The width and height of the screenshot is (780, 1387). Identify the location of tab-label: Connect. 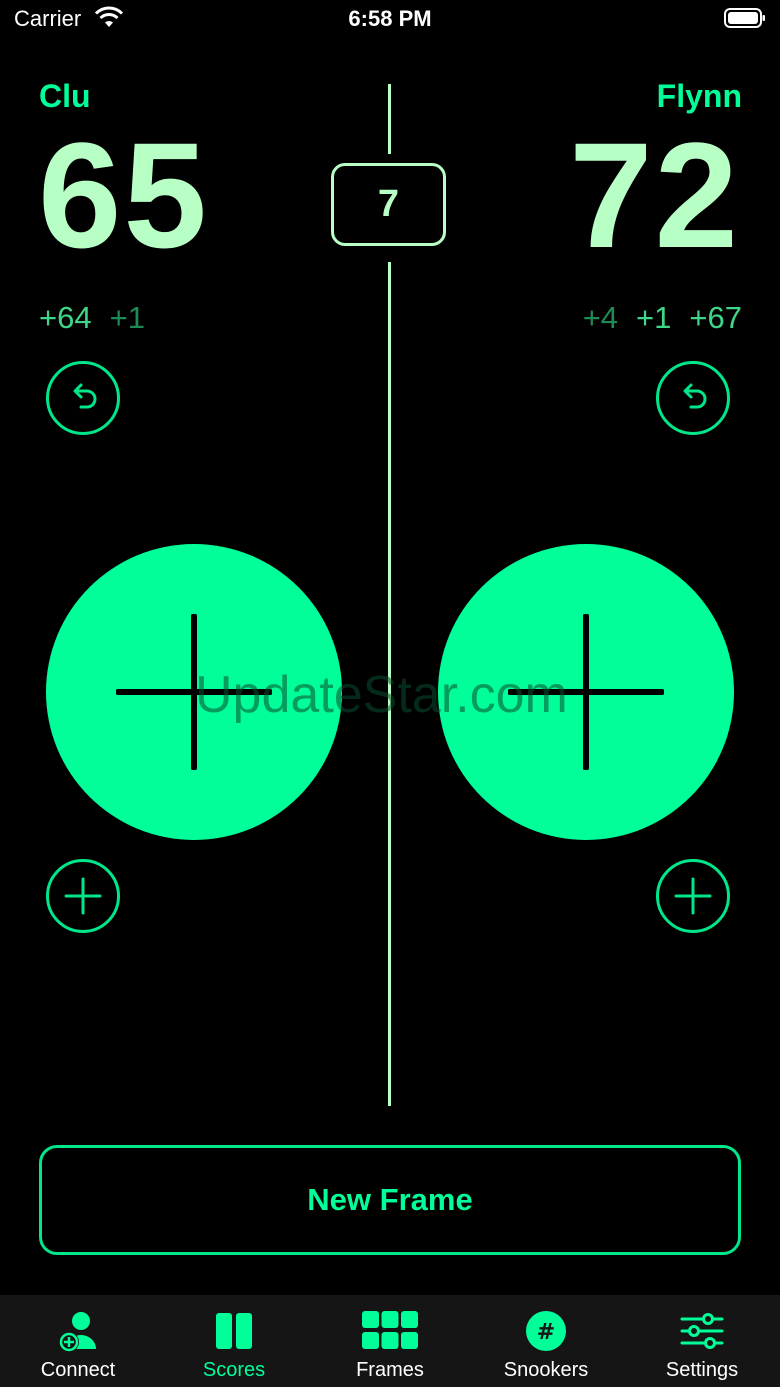
(78, 1370).